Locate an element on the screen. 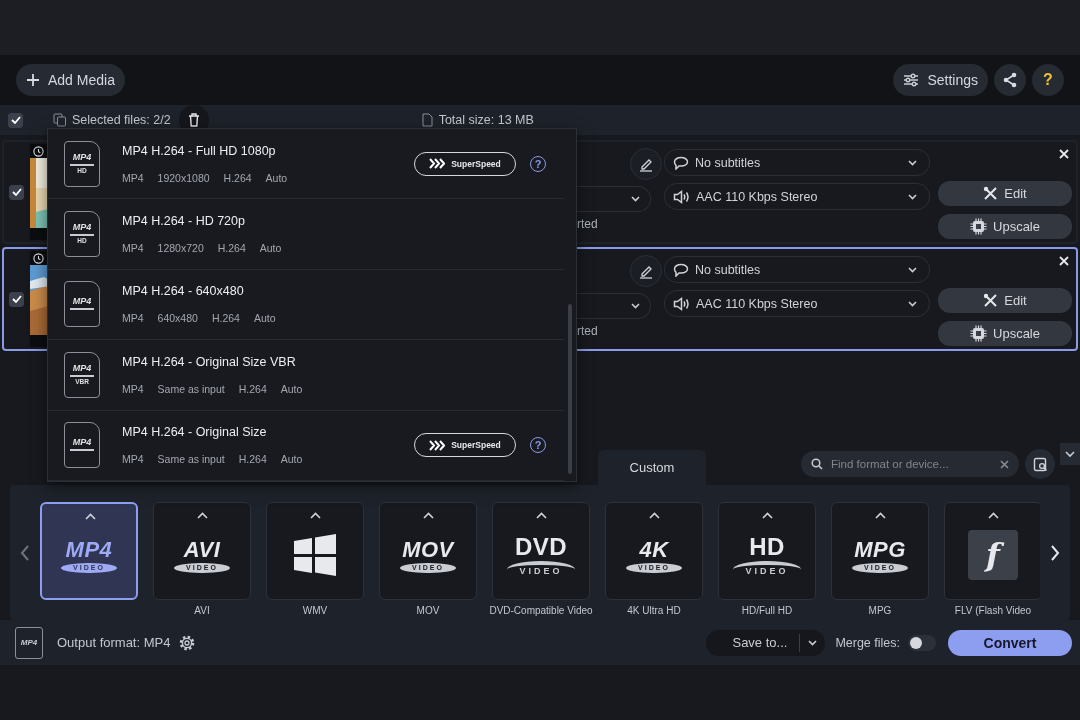 The width and height of the screenshot is (1080, 720). logo-text: MOV is located at coordinates (428, 549).